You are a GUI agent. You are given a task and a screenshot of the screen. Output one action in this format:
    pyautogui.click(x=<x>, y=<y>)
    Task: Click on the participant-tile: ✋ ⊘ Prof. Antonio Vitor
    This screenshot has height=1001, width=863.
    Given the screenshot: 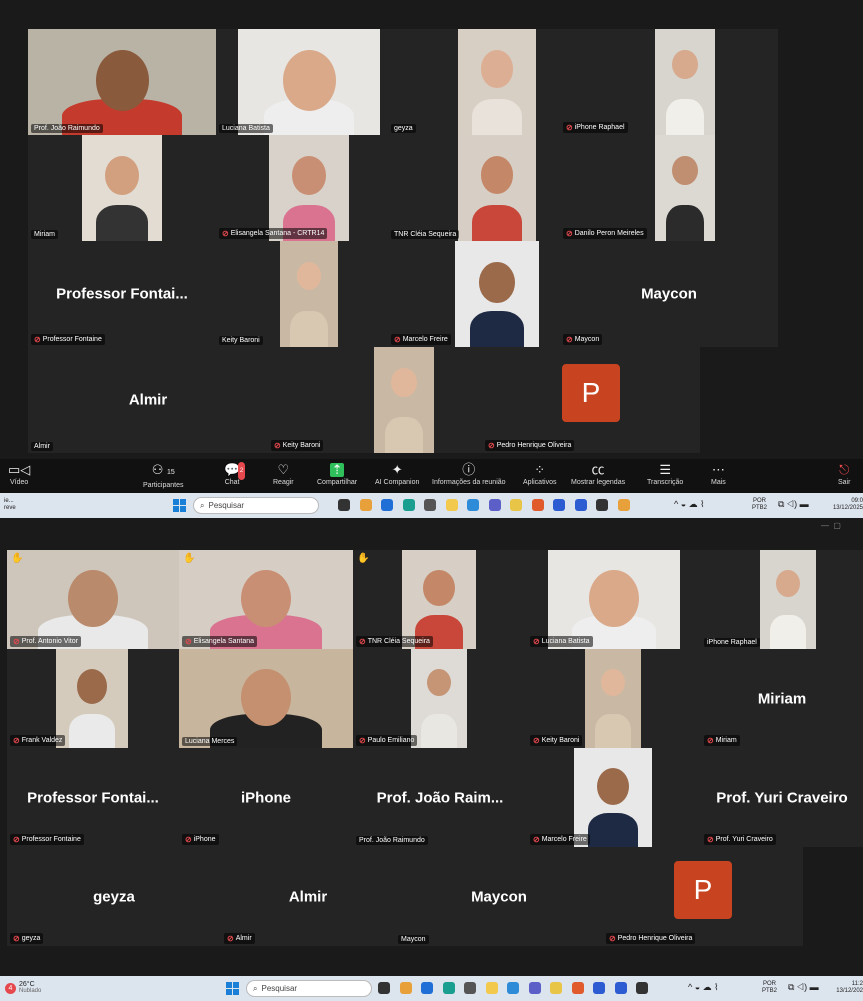 What is the action you would take?
    pyautogui.click(x=93, y=599)
    